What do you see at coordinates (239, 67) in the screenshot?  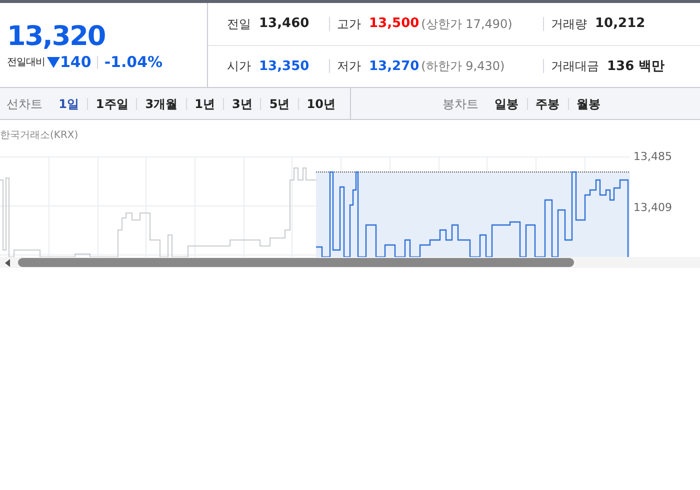 I see `stat-label: 시가` at bounding box center [239, 67].